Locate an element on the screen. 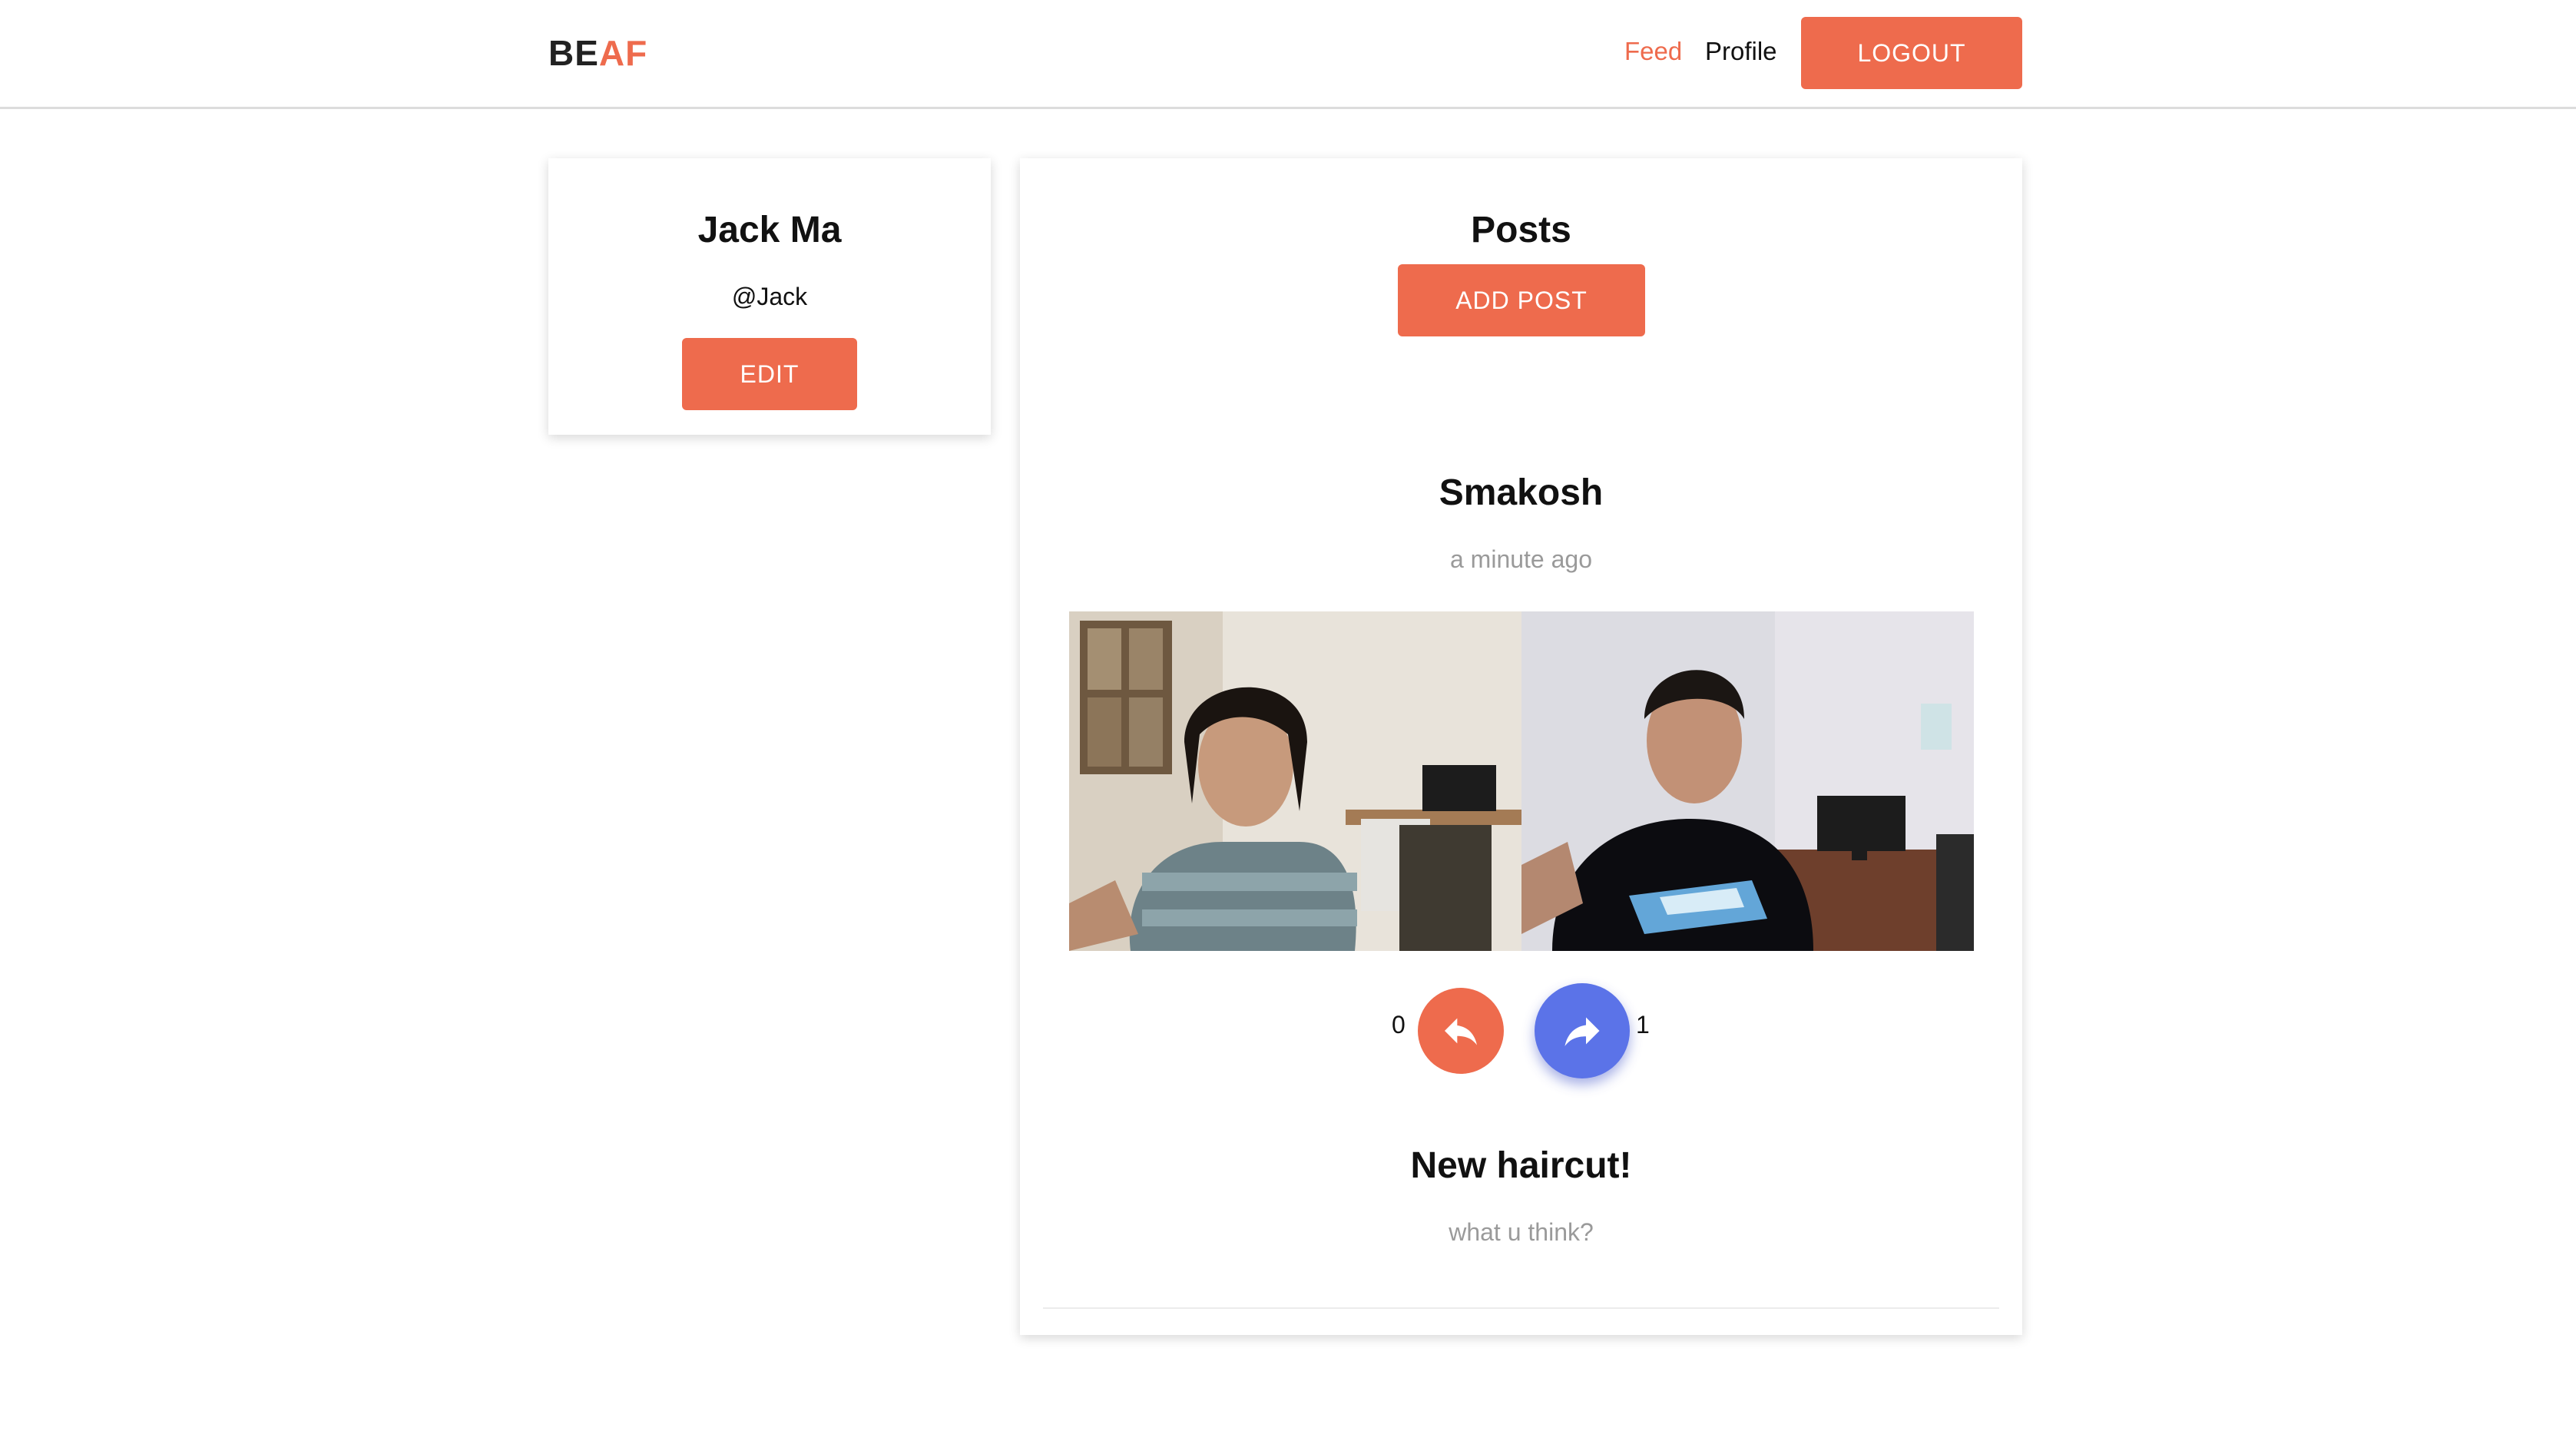  edit-profile-button: EDIT is located at coordinates (769, 374).